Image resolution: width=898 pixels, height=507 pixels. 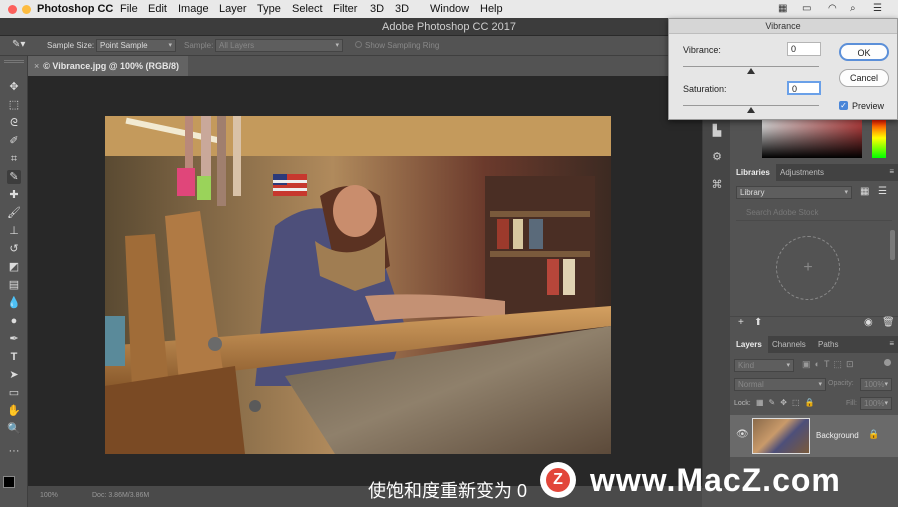 I want to click on menu-window: Window, so click(x=449, y=9).